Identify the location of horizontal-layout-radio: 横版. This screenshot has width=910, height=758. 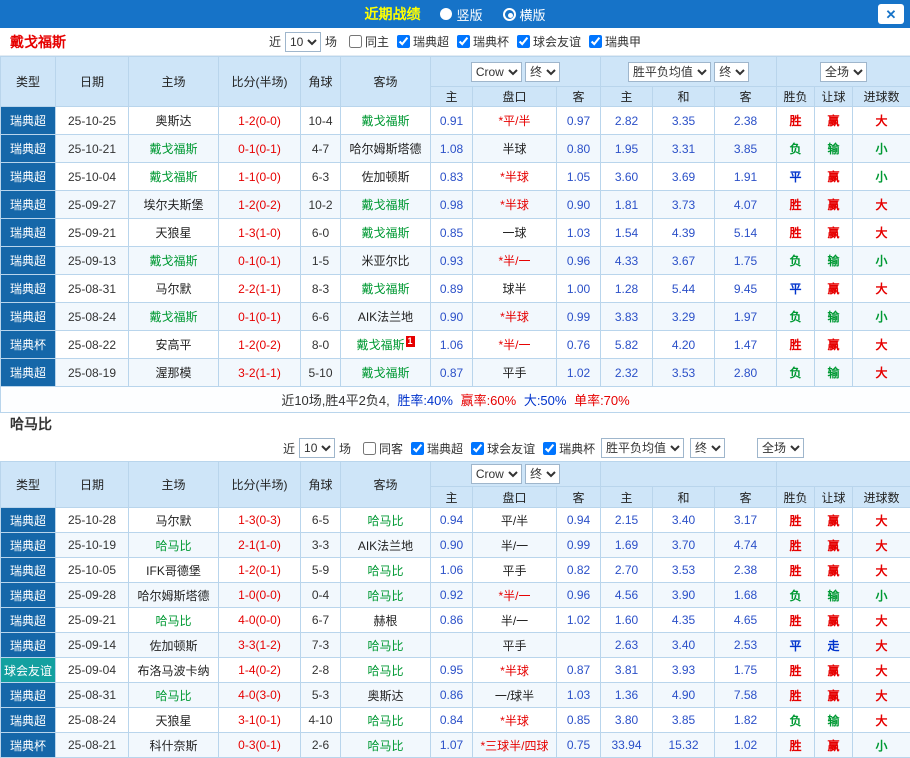
(524, 14).